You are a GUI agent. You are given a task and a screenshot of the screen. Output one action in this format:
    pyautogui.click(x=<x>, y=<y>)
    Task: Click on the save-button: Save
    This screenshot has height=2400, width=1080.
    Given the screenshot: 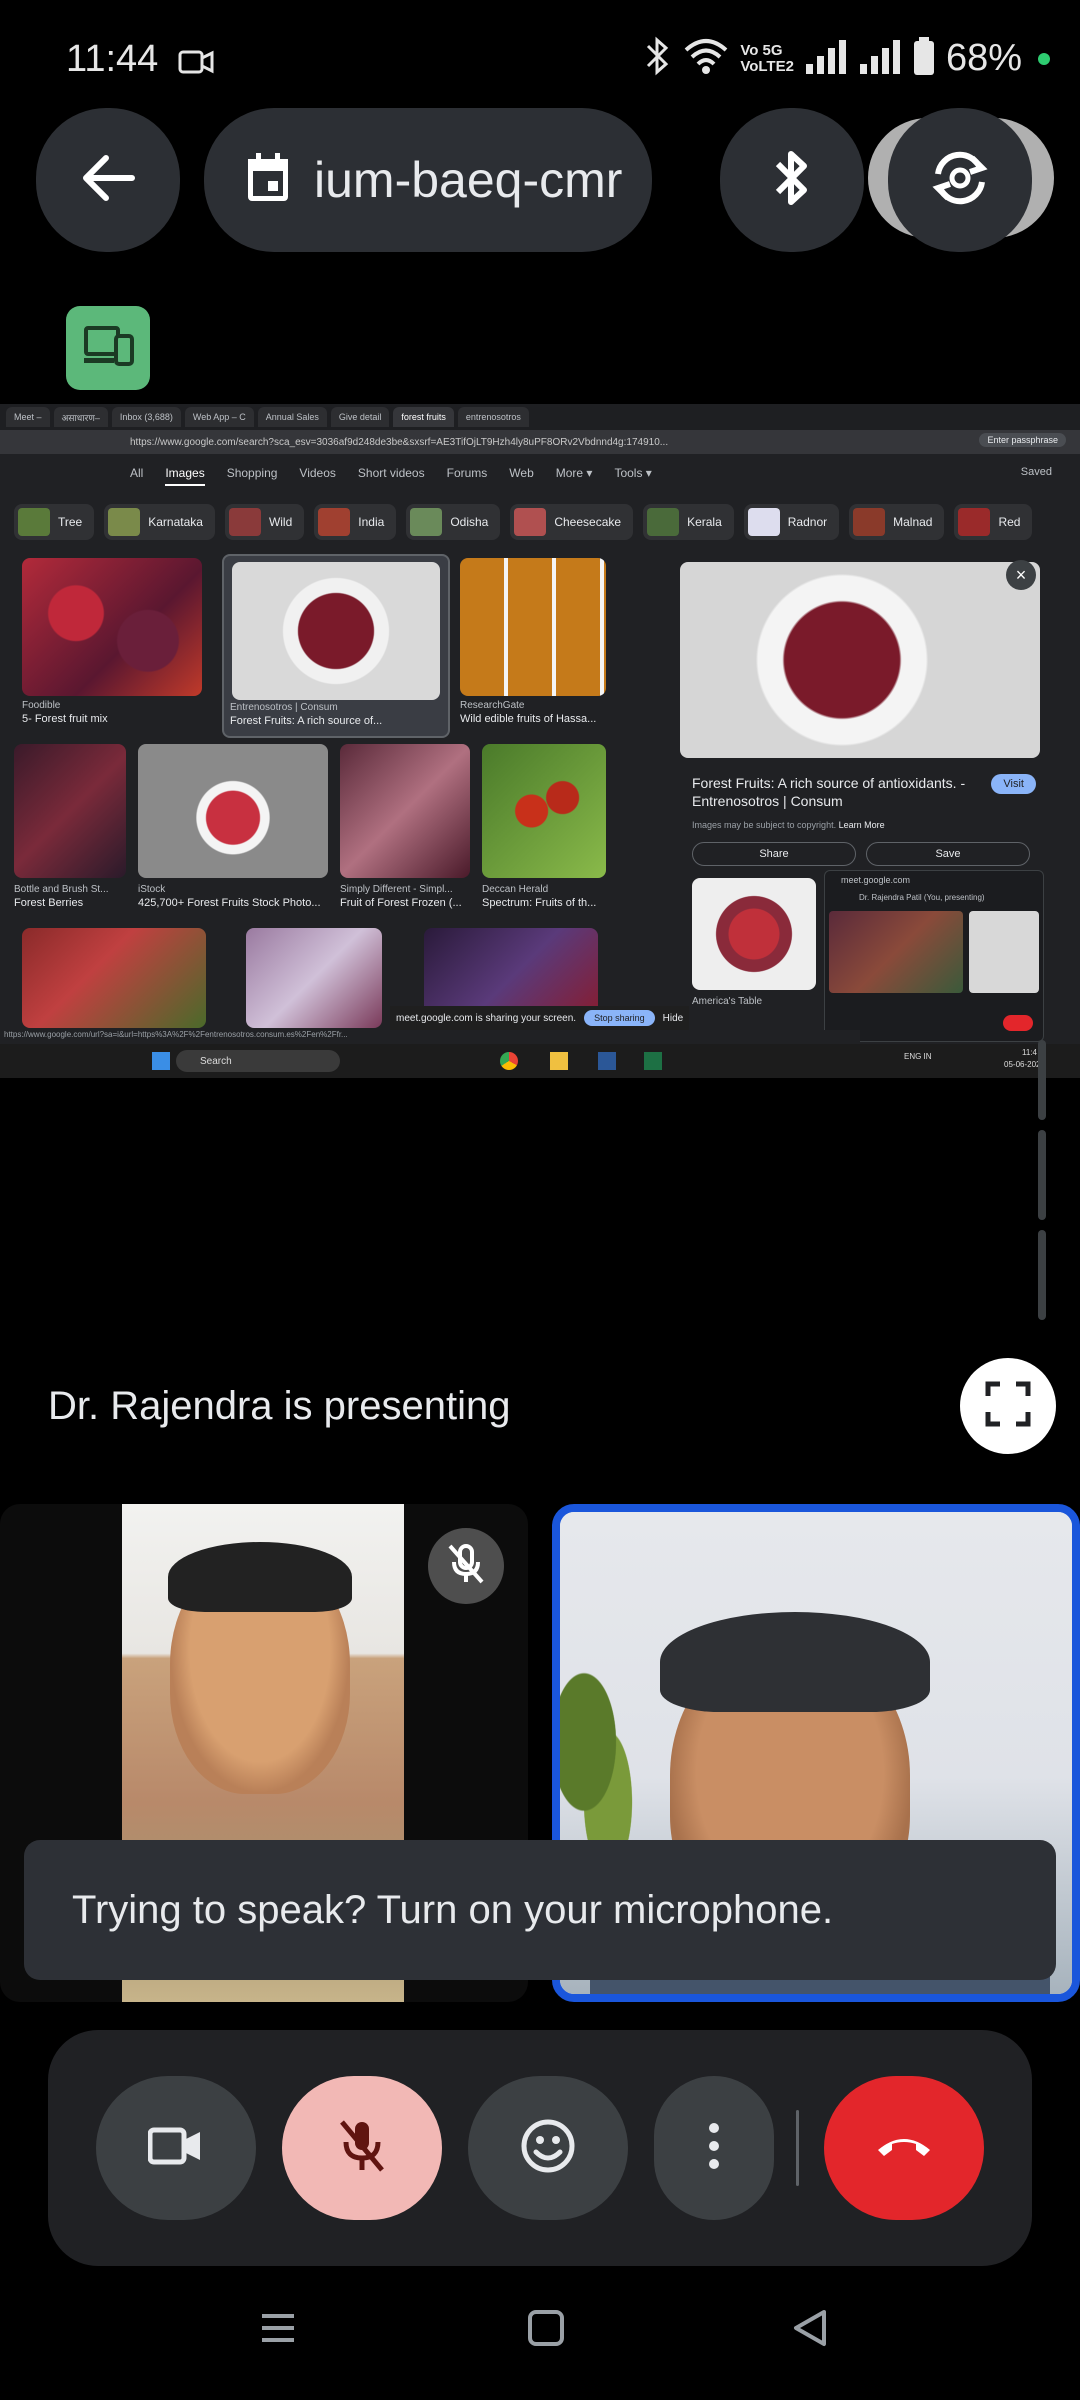 What is the action you would take?
    pyautogui.click(x=948, y=854)
    